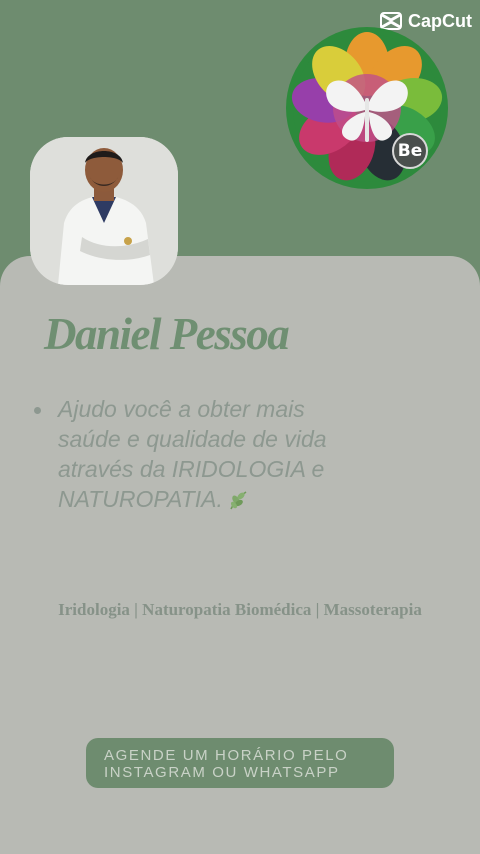 Image resolution: width=480 pixels, height=854 pixels. Describe the element at coordinates (410, 151) in the screenshot. I see `be-badge: Be` at that location.